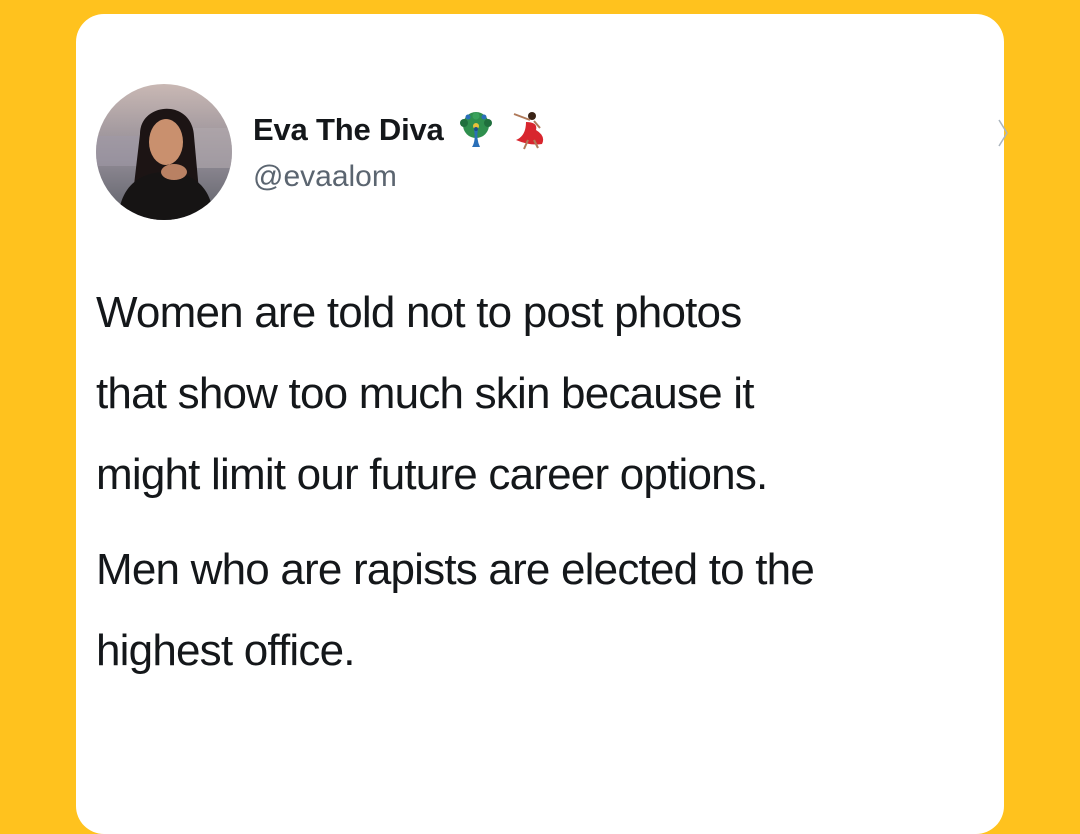 The image size is (1080, 834). I want to click on author-display-name: Eva The Diva, so click(348, 130).